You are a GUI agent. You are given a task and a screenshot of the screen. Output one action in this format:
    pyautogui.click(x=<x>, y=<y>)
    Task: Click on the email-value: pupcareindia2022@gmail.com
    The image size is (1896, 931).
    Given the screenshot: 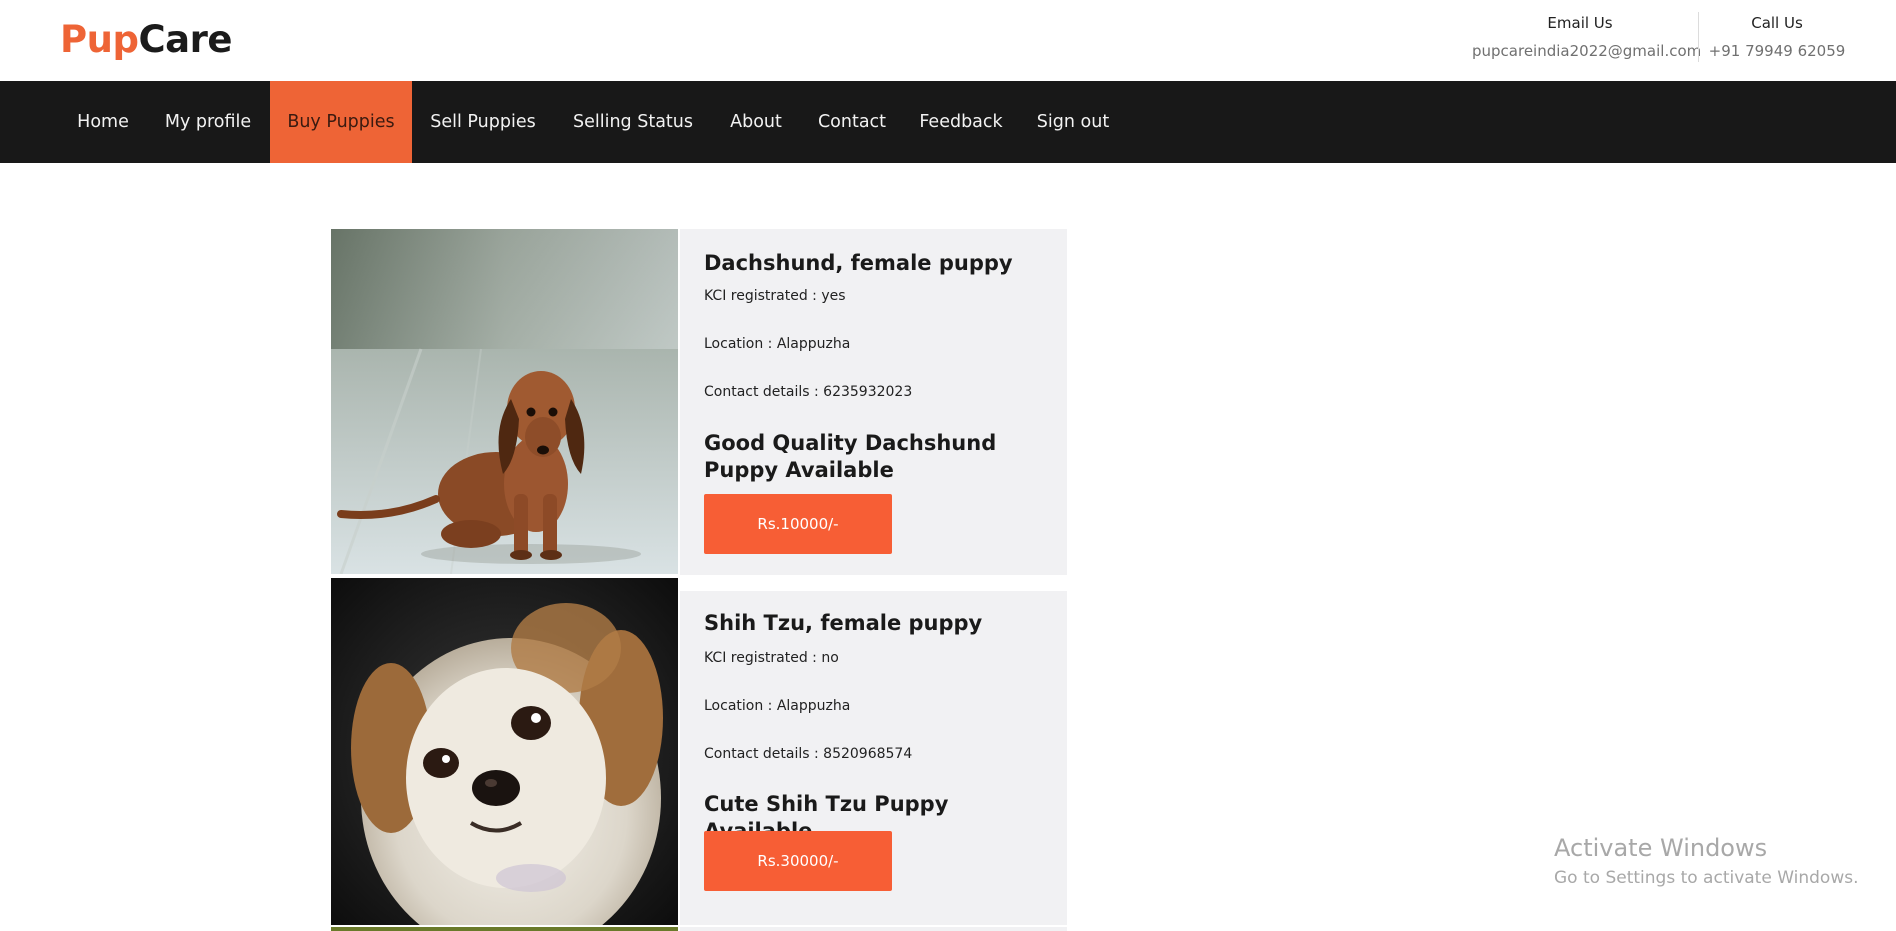 What is the action you would take?
    pyautogui.click(x=1586, y=51)
    